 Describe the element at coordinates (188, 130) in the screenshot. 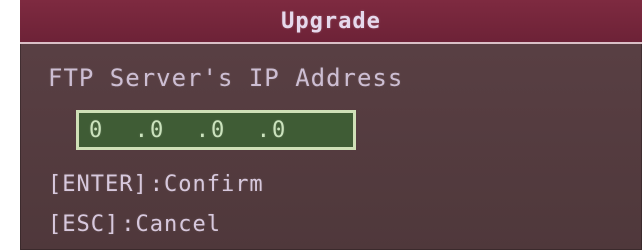

I see `ftp-ip-value: 0 .0 .0 .0` at that location.